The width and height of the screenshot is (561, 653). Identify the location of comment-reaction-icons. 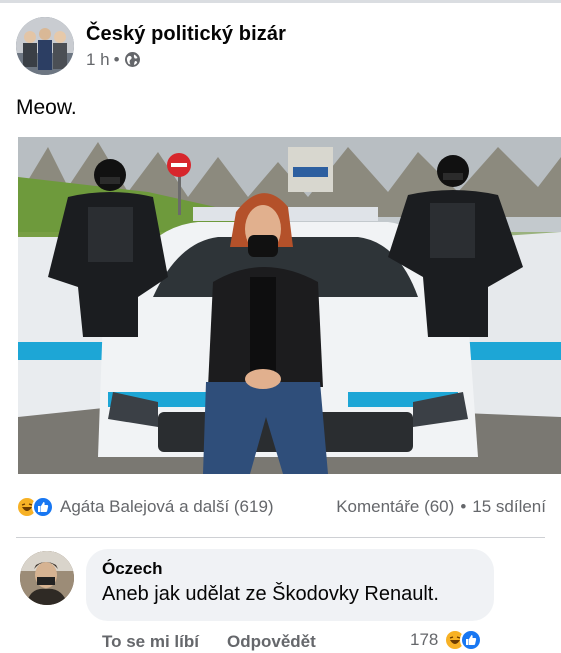
(463, 640).